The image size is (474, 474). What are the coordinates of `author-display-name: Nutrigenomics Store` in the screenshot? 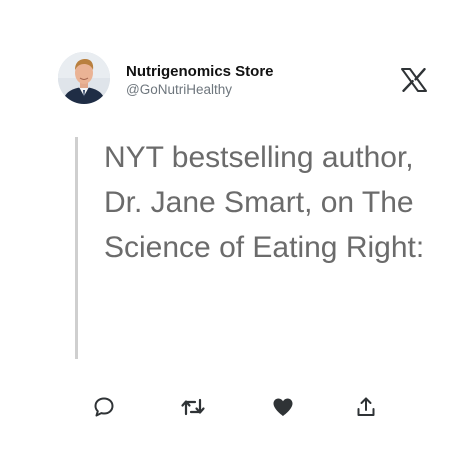 It's located at (200, 71).